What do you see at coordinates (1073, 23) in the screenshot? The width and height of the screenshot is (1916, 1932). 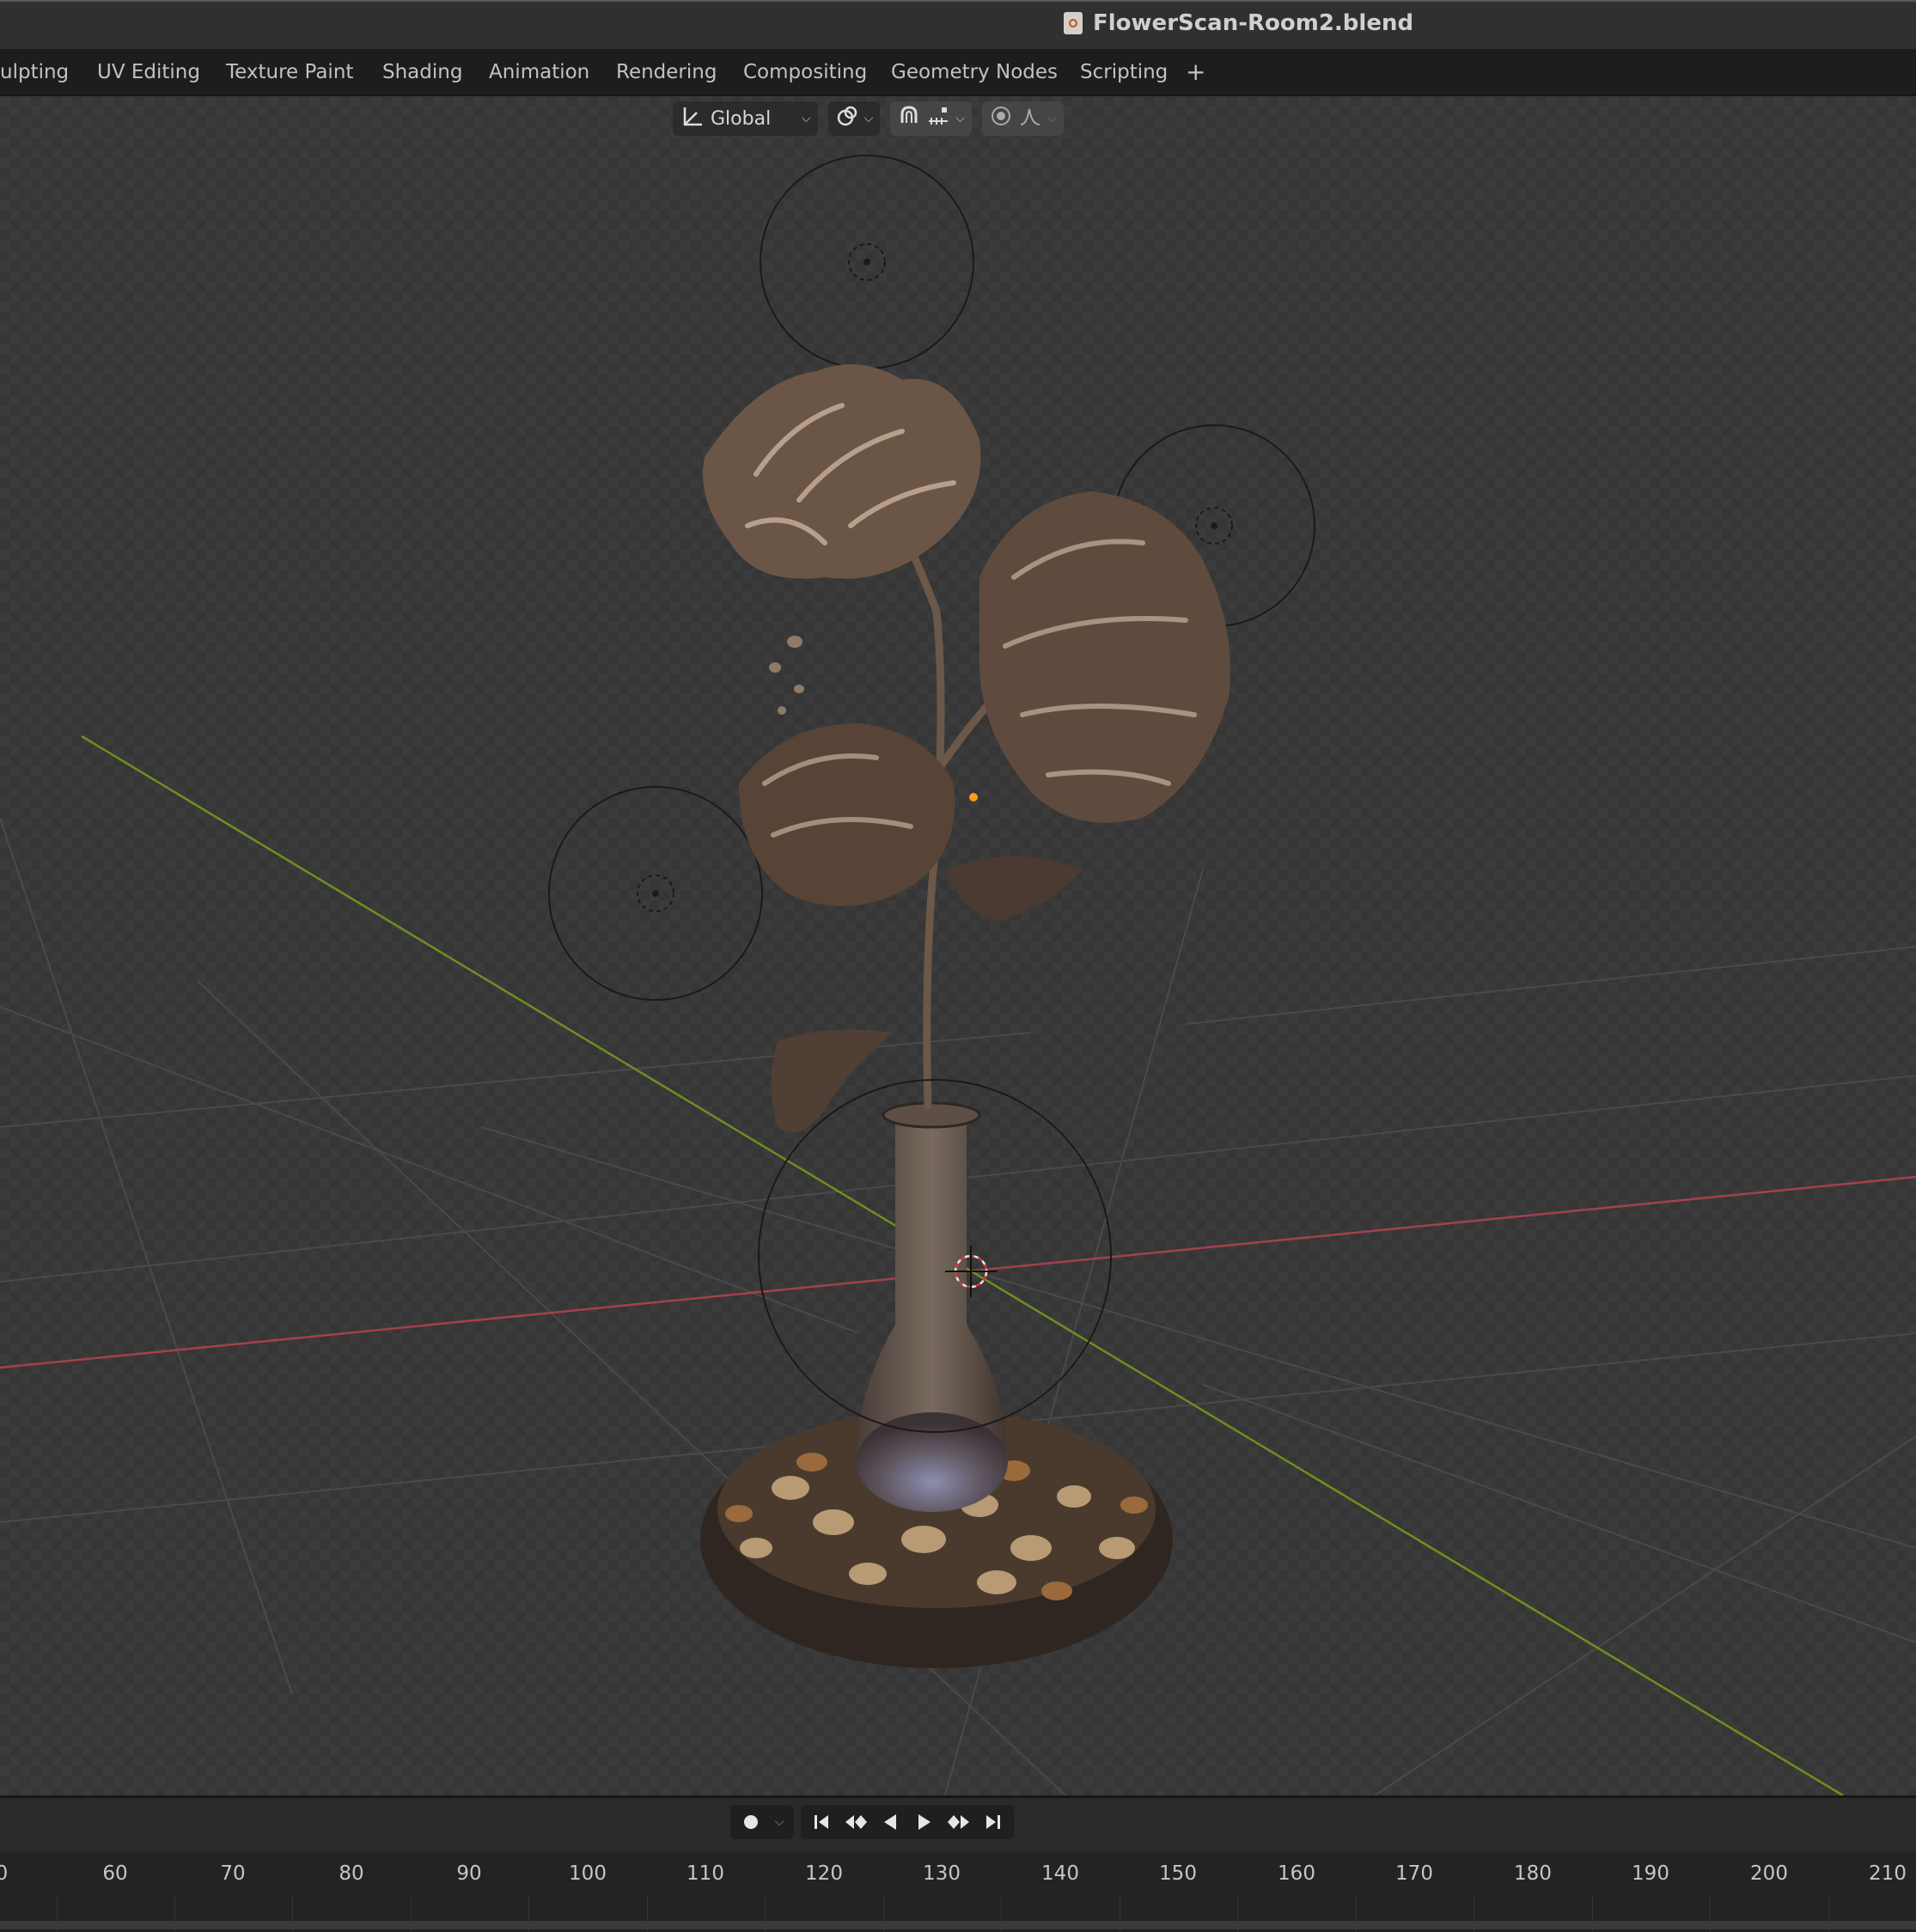 I see `blend-file-icon` at bounding box center [1073, 23].